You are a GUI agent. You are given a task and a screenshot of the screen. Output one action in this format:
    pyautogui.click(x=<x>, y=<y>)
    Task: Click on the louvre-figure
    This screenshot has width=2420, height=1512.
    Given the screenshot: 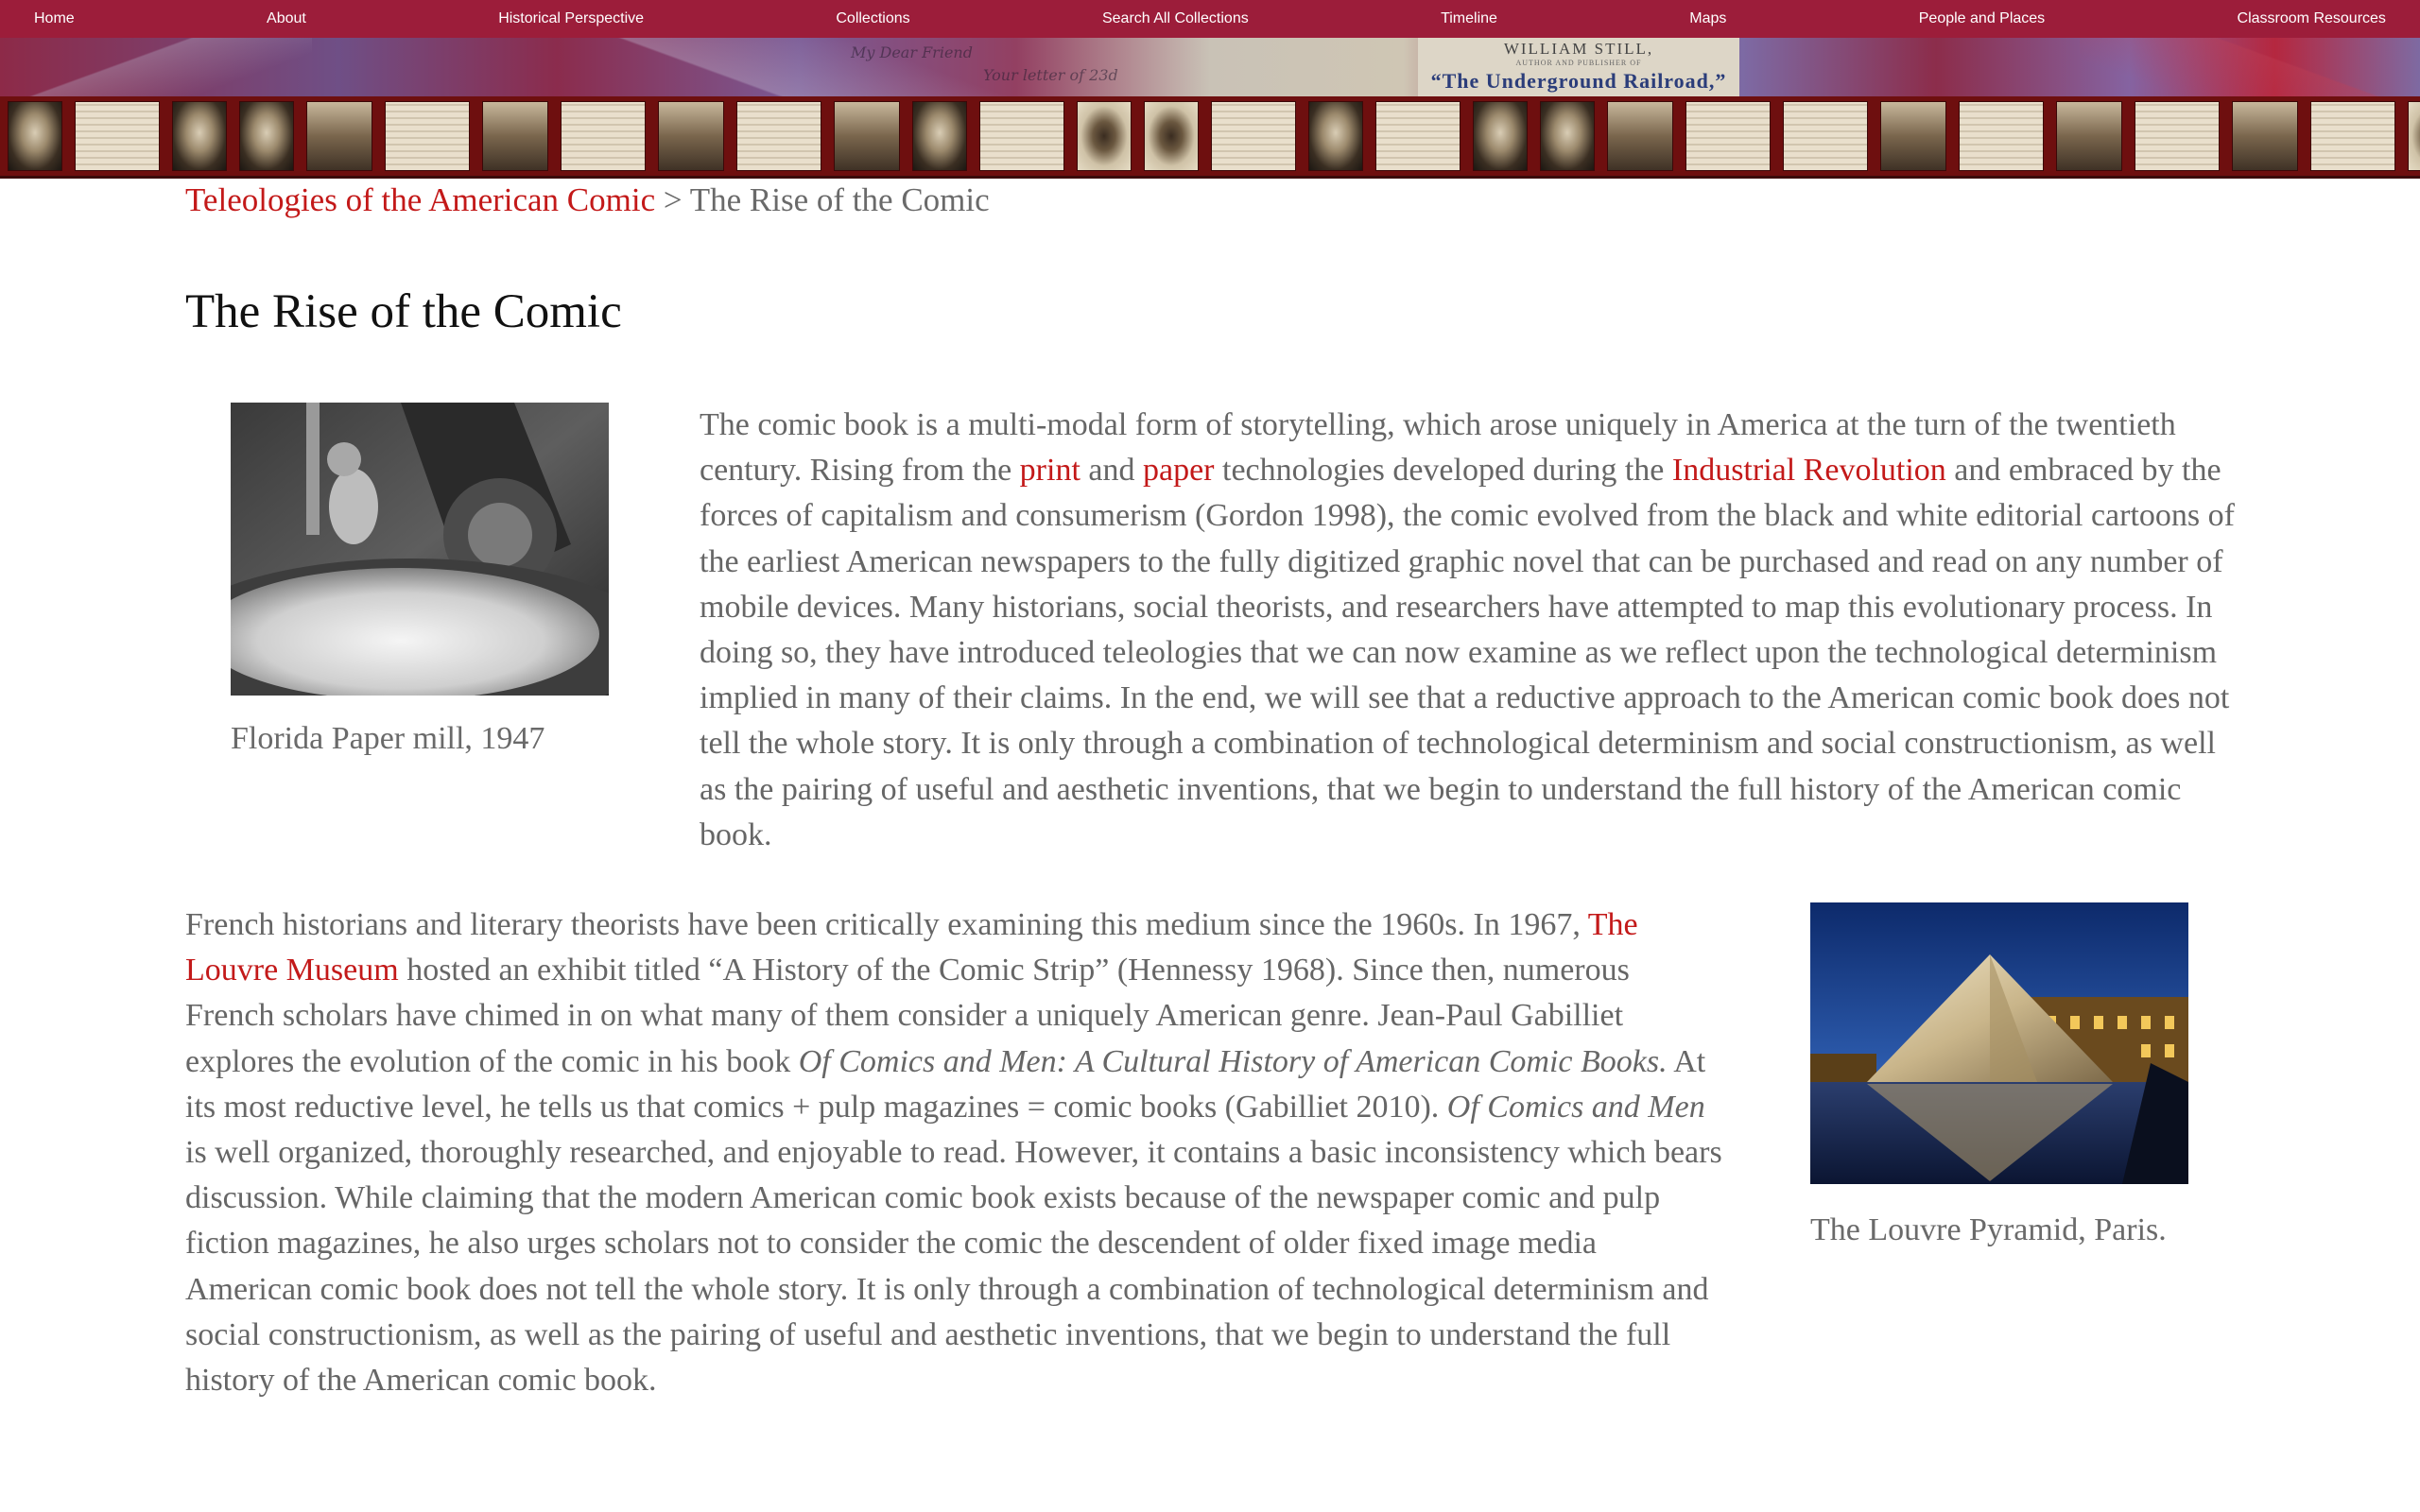 What is the action you would take?
    pyautogui.click(x=1999, y=1045)
    